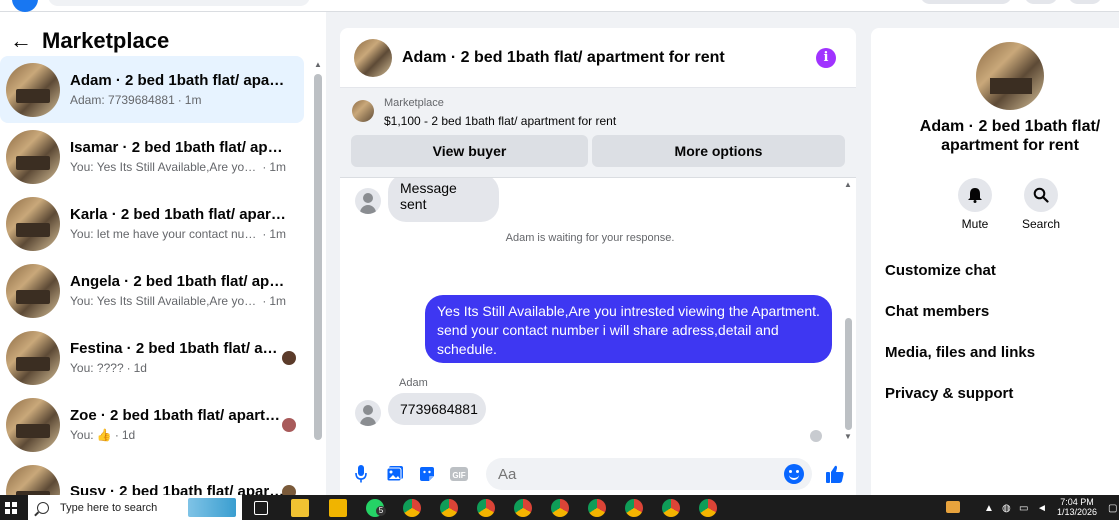  I want to click on thread-scrollbar: ▲ ▼, so click(848, 312).